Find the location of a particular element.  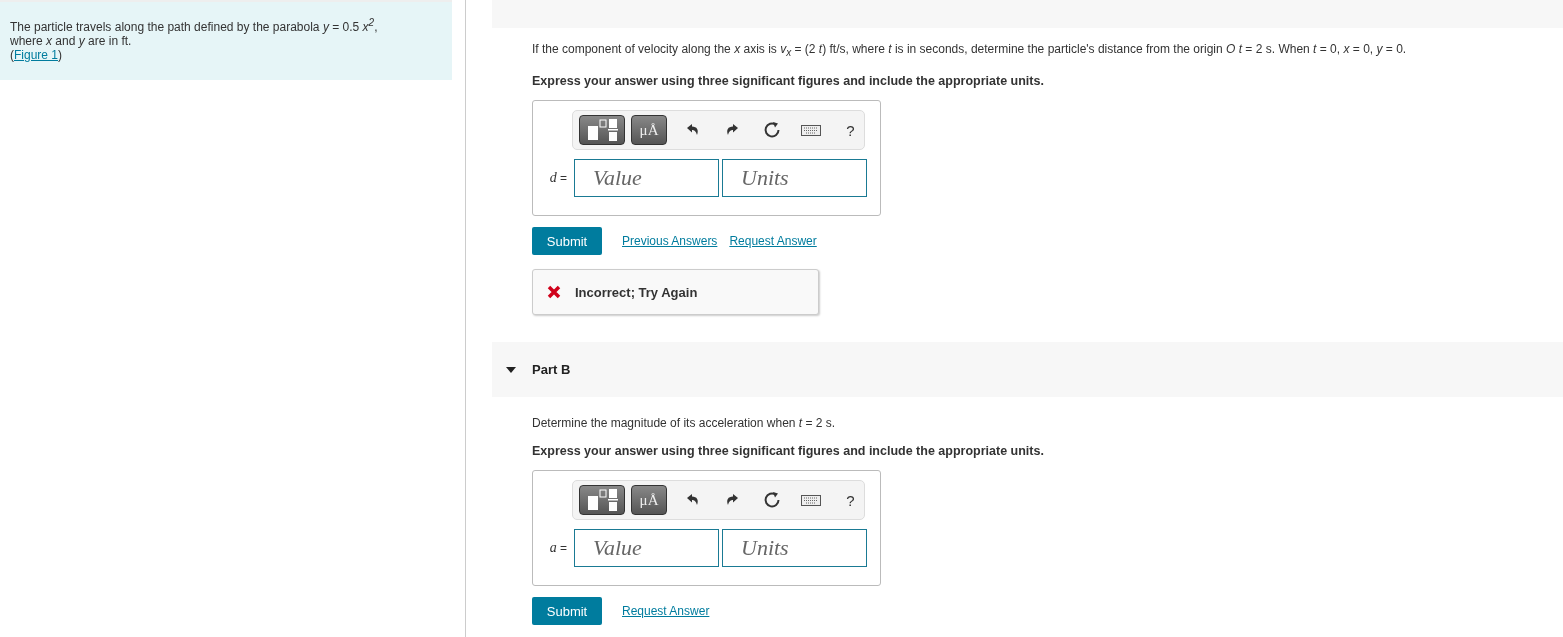

answer-link: Previous Answers is located at coordinates (670, 241).